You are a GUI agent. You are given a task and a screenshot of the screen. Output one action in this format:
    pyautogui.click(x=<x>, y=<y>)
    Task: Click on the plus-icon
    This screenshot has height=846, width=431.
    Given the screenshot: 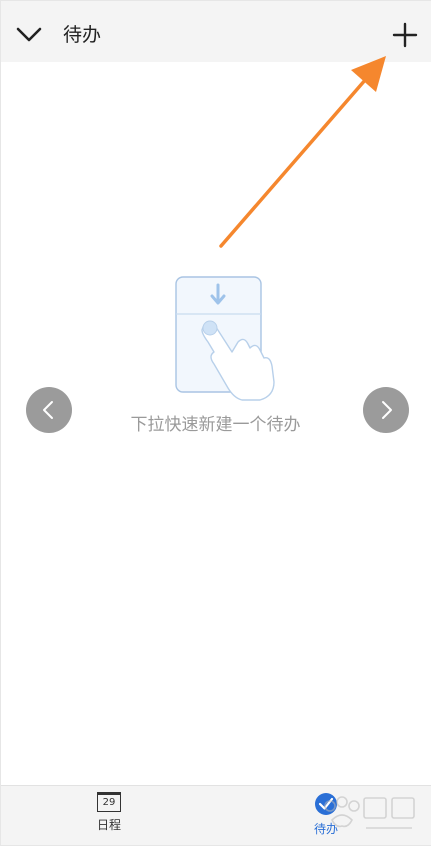 What is the action you would take?
    pyautogui.click(x=405, y=35)
    